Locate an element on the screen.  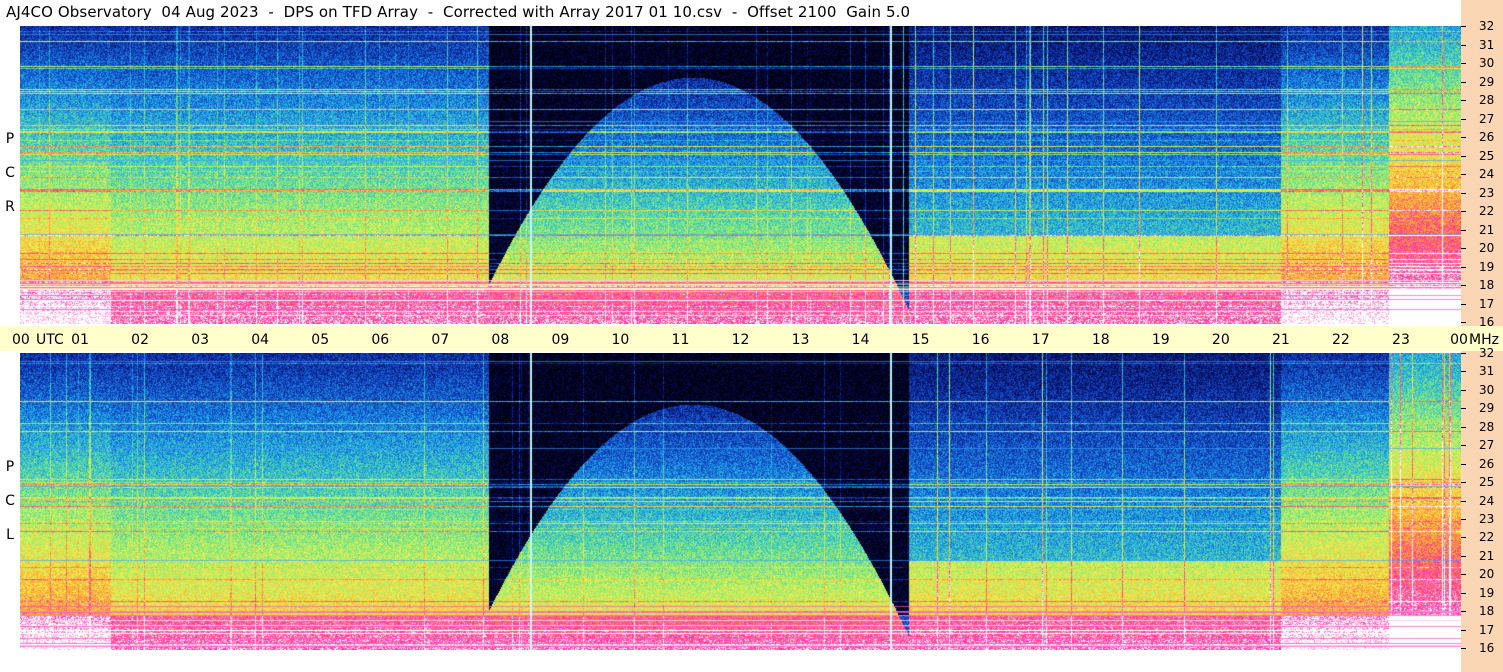
rcp-letter-c: C is located at coordinates (10, 173).